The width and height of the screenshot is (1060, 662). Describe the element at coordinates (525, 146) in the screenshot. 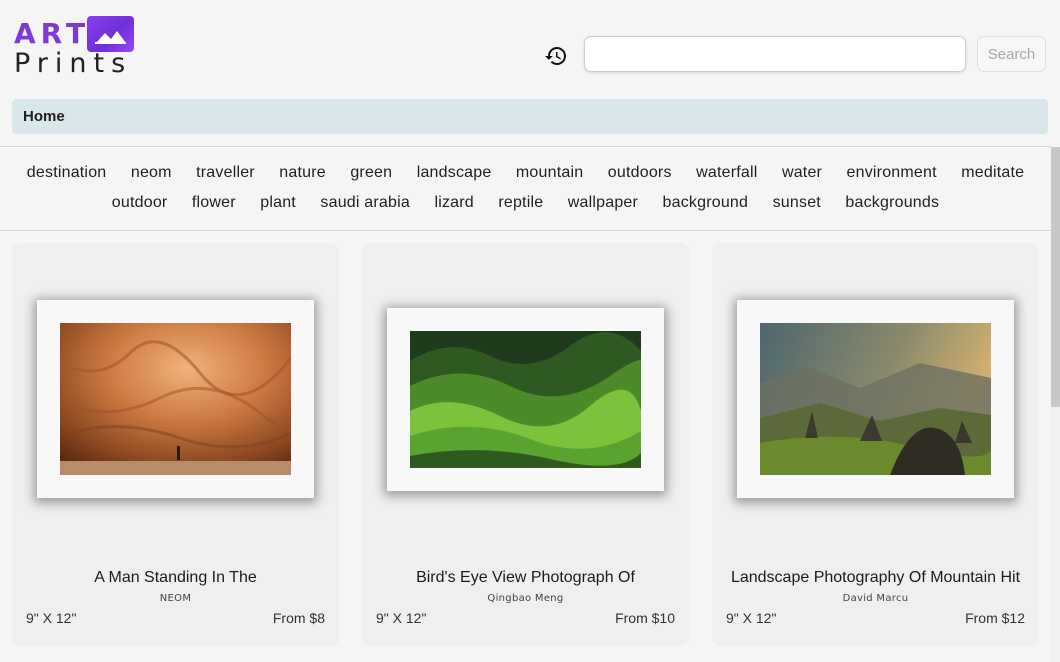

I see `divider-top` at that location.